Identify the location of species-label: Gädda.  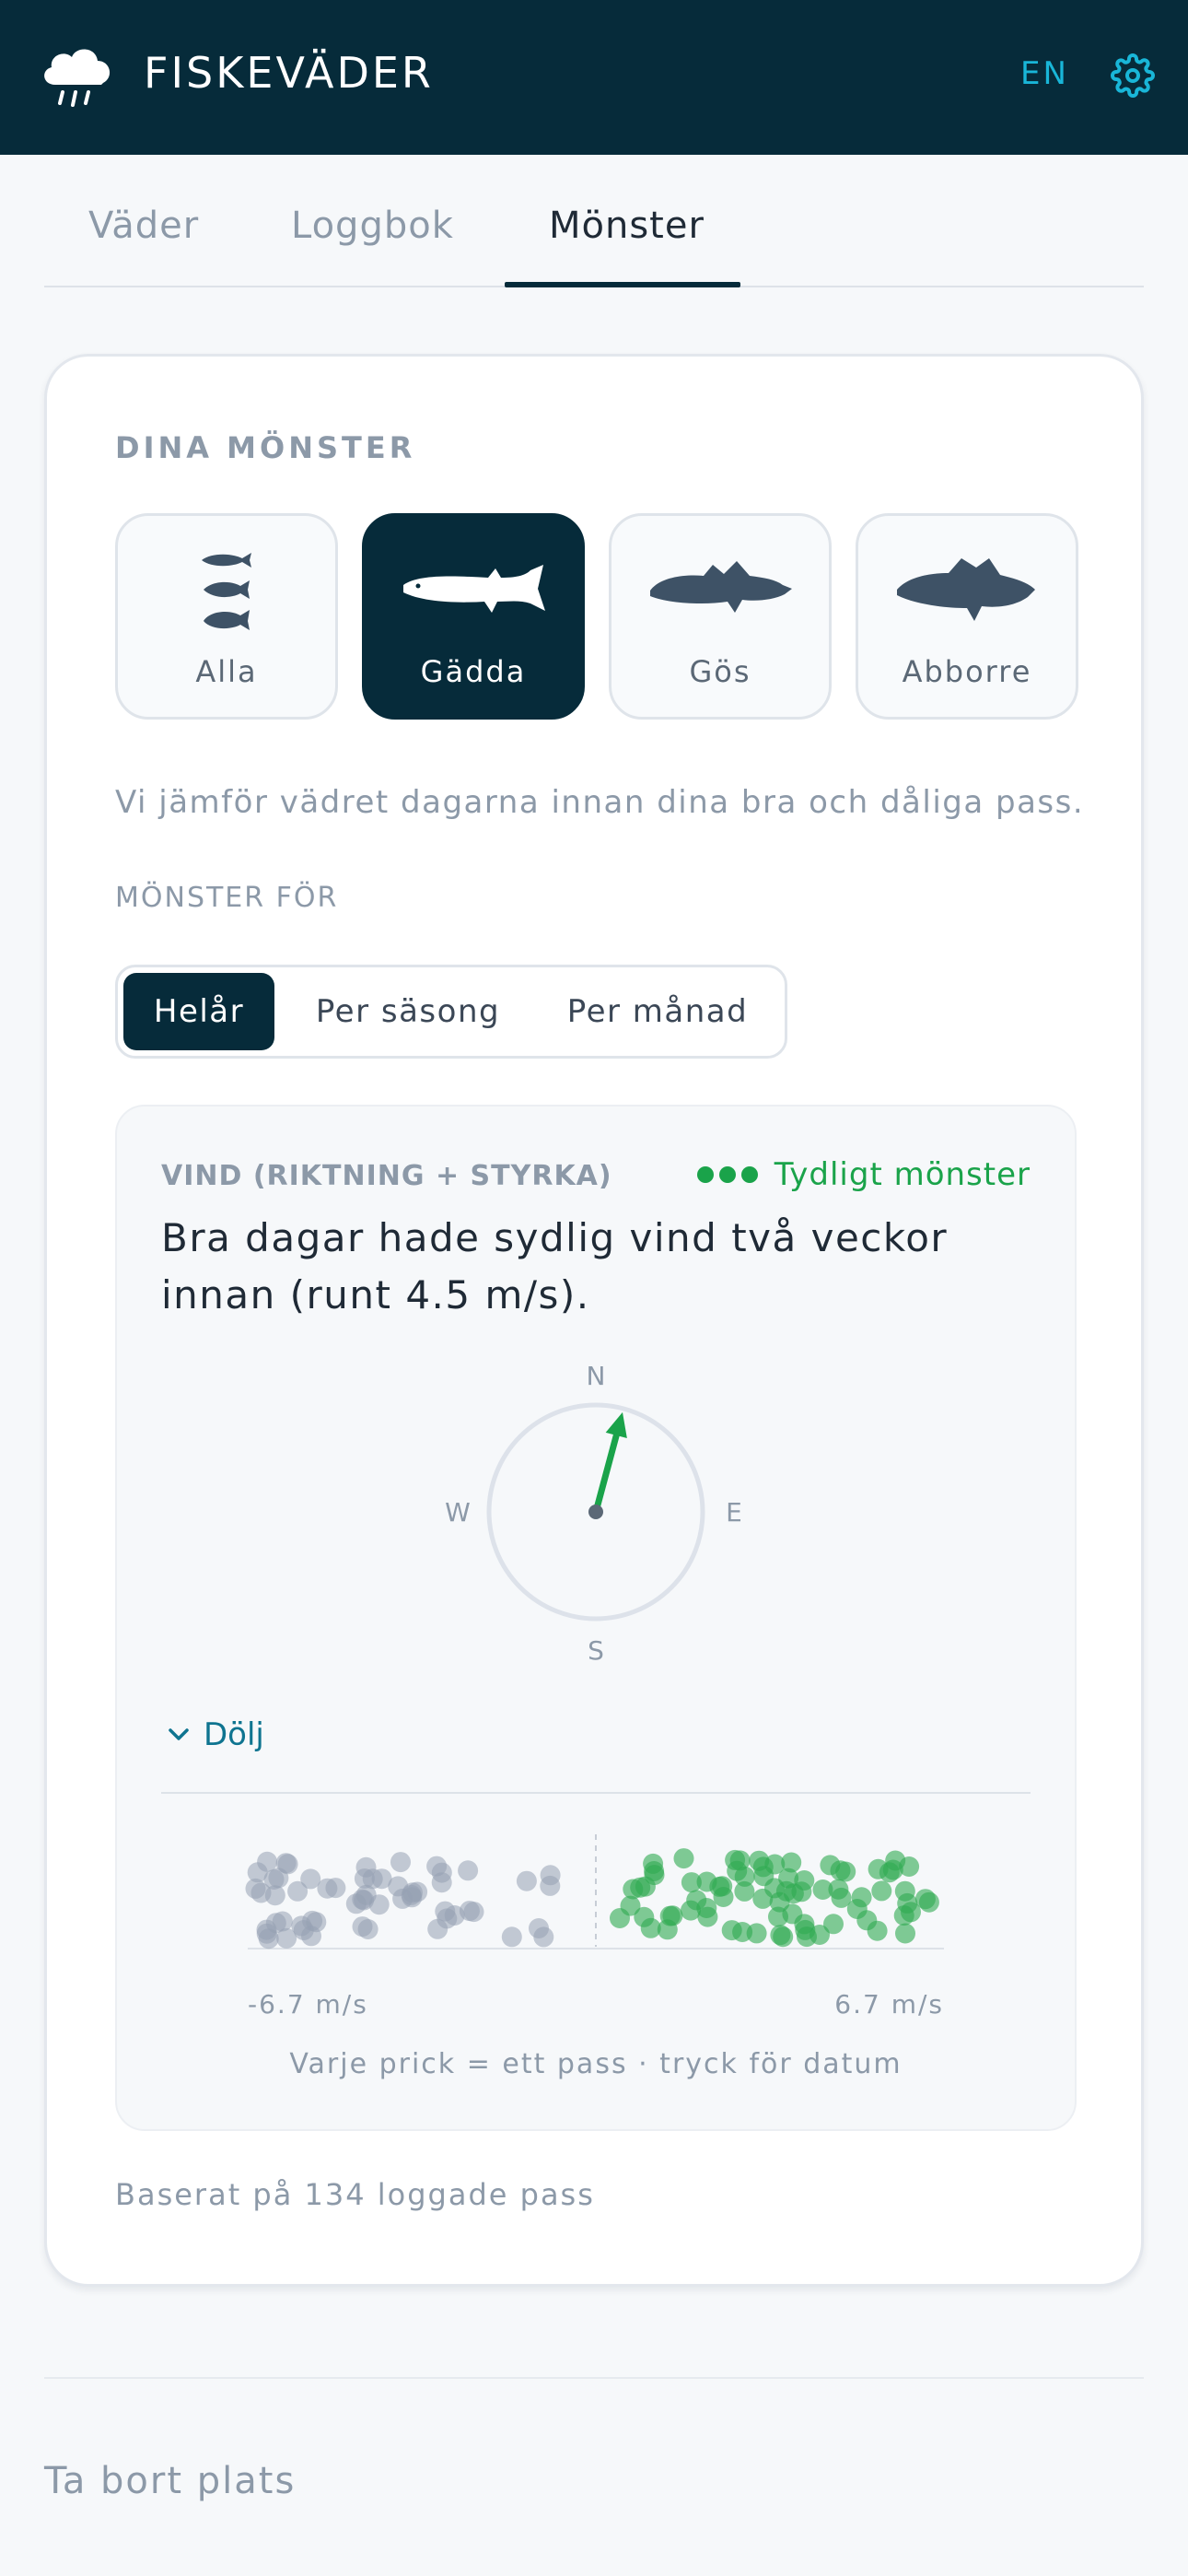
(473, 671).